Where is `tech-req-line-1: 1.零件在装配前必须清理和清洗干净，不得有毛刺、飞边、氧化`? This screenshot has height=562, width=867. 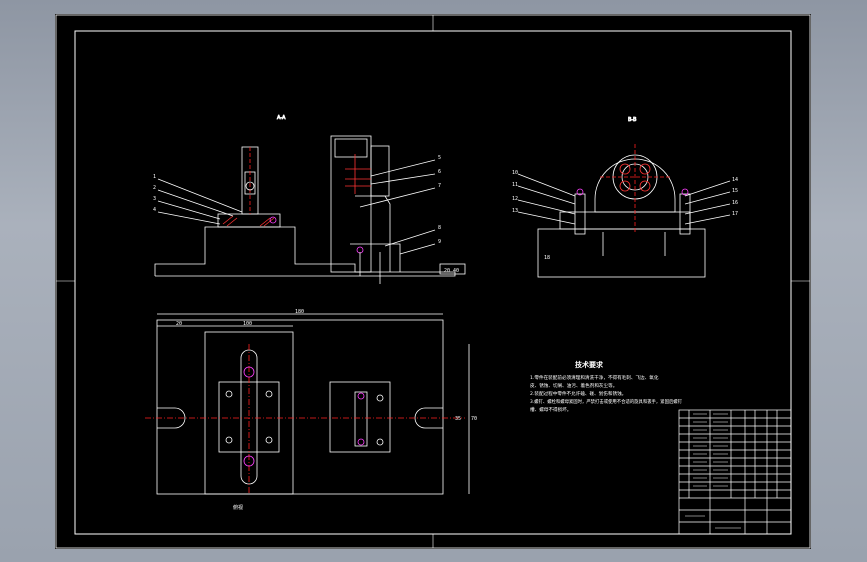
tech-req-line-1: 1.零件在装配前必须清理和清洗干净，不得有毛刺、飞边、氧化 is located at coordinates (594, 377).